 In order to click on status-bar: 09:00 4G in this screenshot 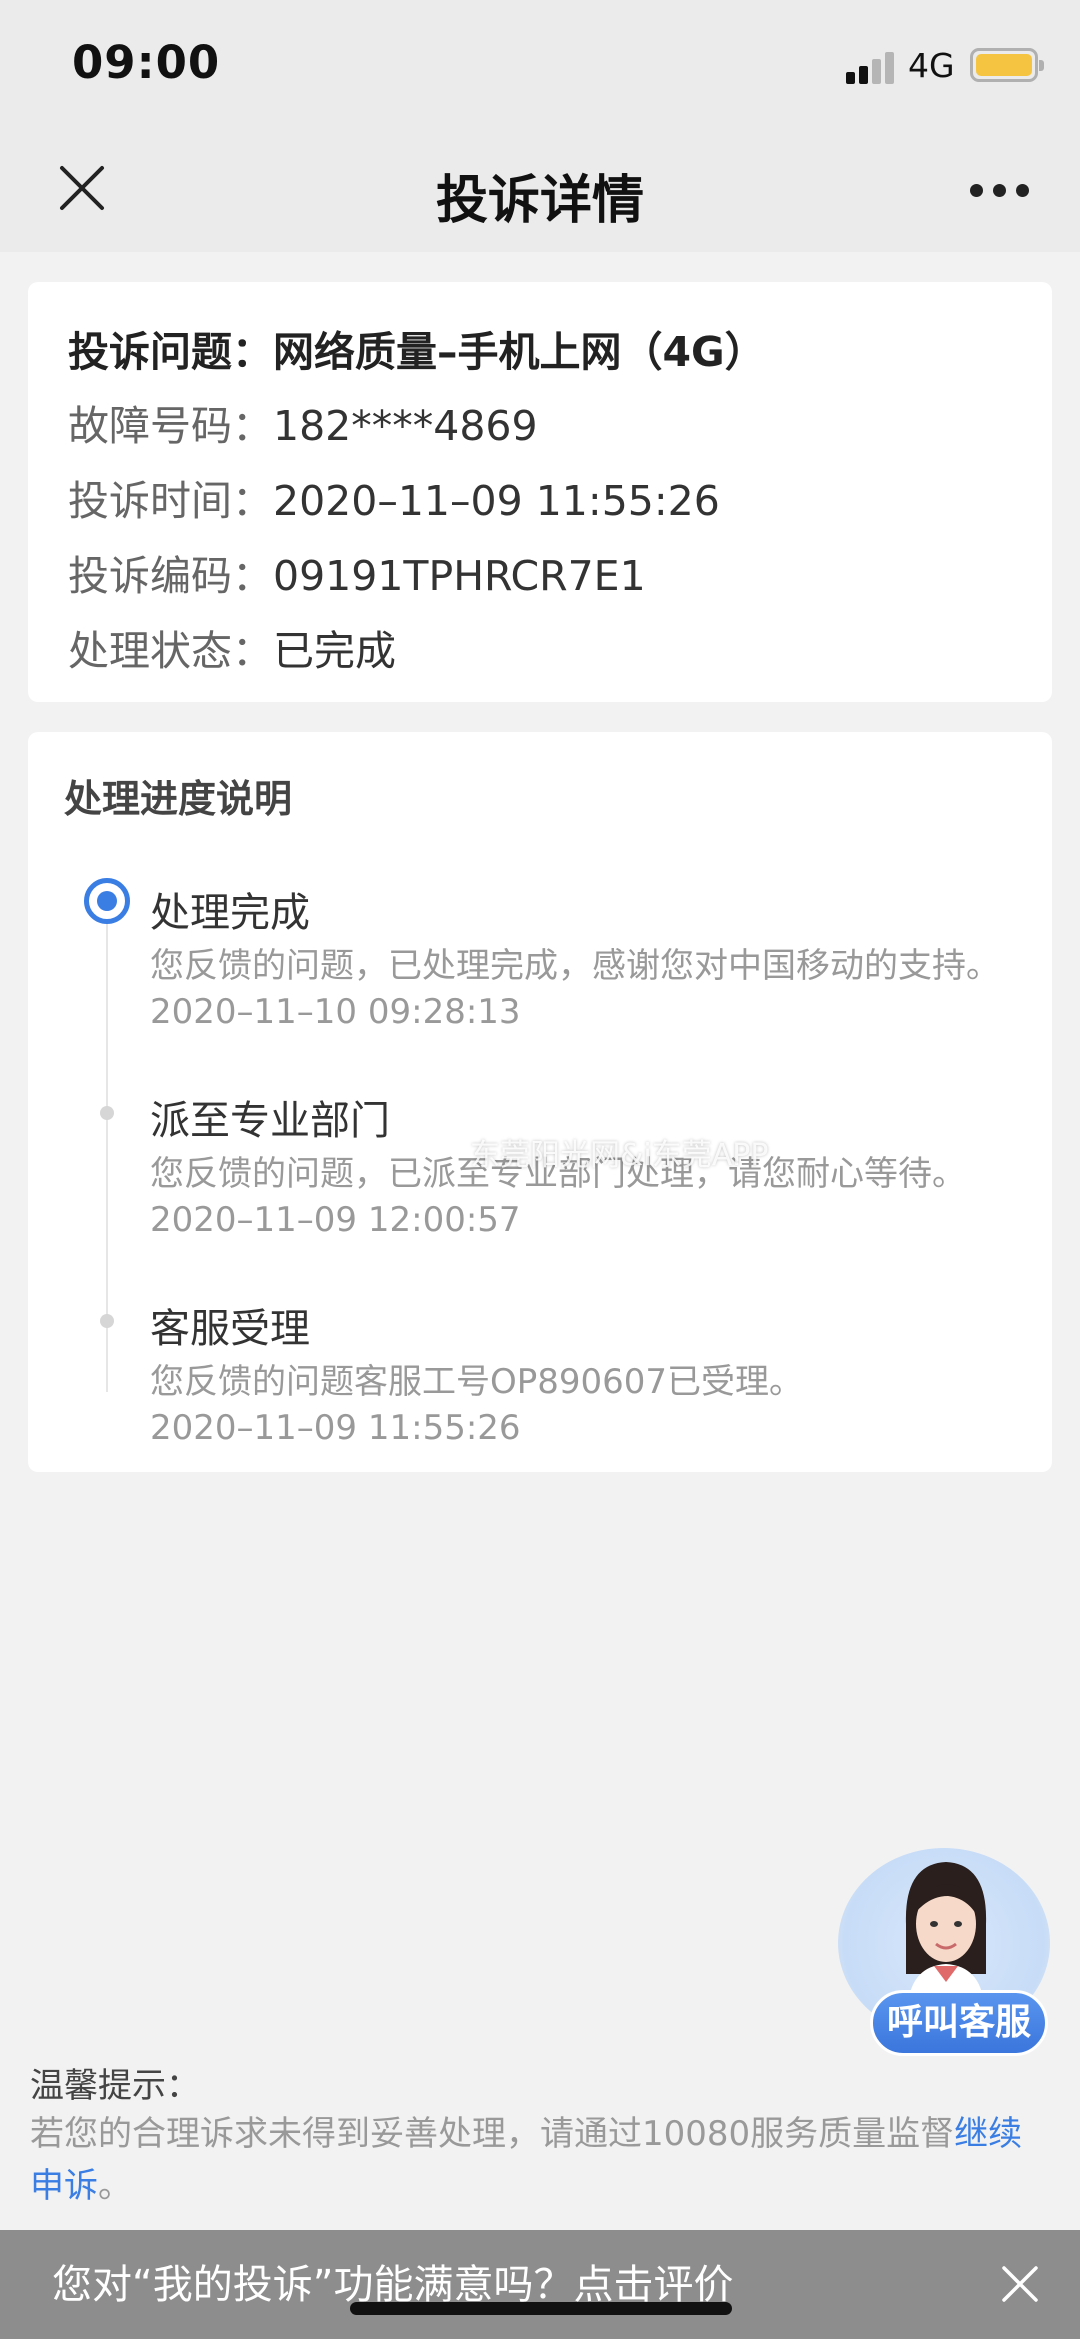, I will do `click(540, 66)`.